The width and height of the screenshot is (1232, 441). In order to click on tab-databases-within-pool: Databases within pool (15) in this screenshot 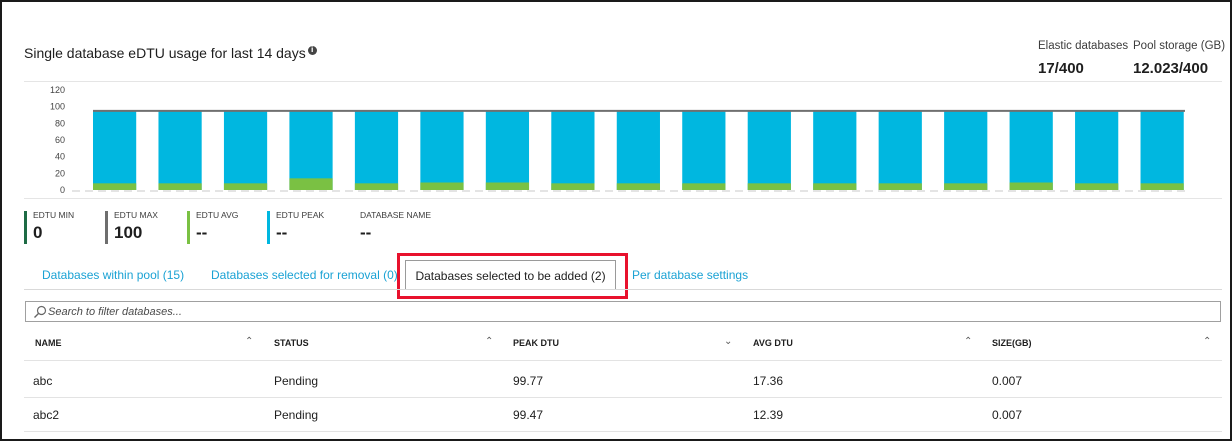, I will do `click(113, 275)`.